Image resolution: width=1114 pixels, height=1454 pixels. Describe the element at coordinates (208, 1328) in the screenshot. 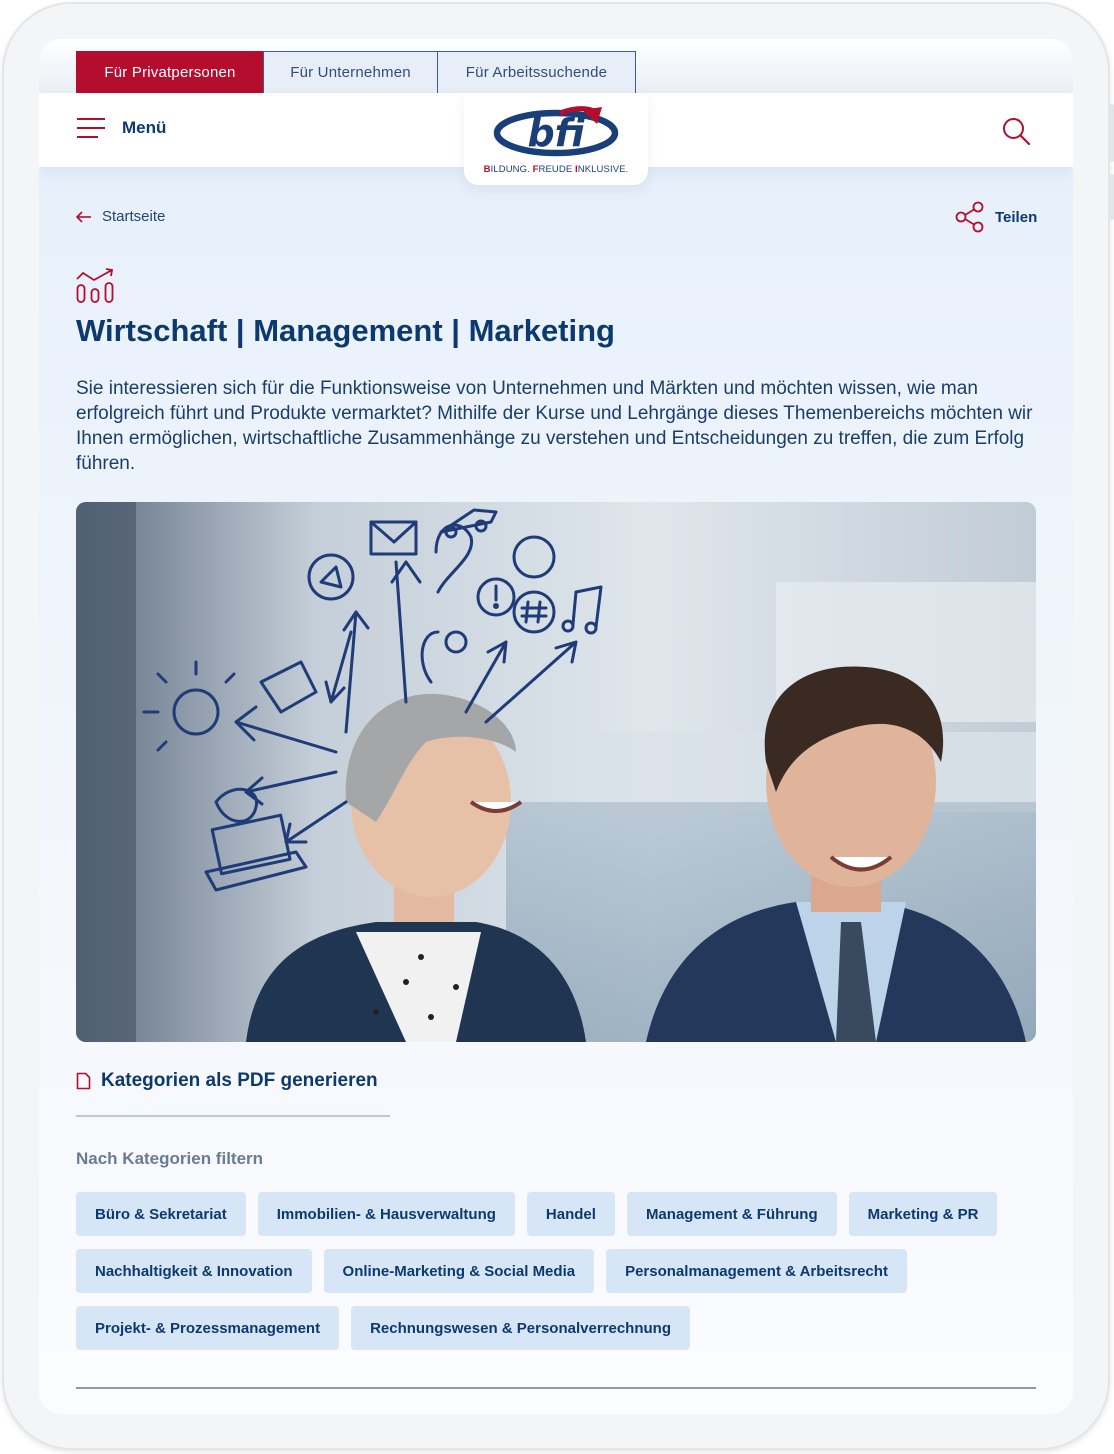

I see `filter-chip: Projekt- & Prozessmanagement` at that location.